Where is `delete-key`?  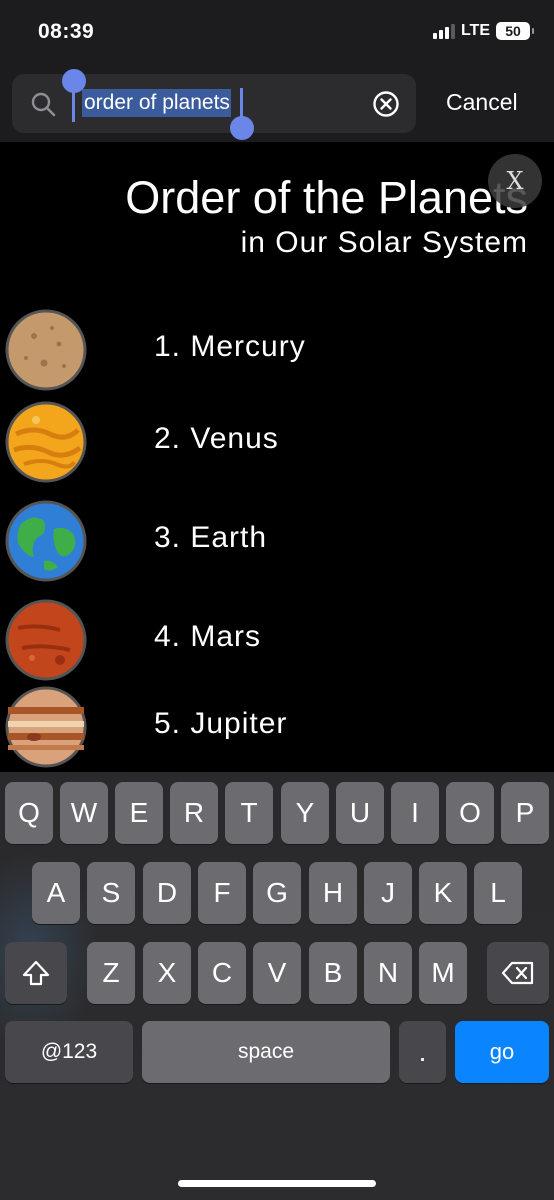 delete-key is located at coordinates (518, 973).